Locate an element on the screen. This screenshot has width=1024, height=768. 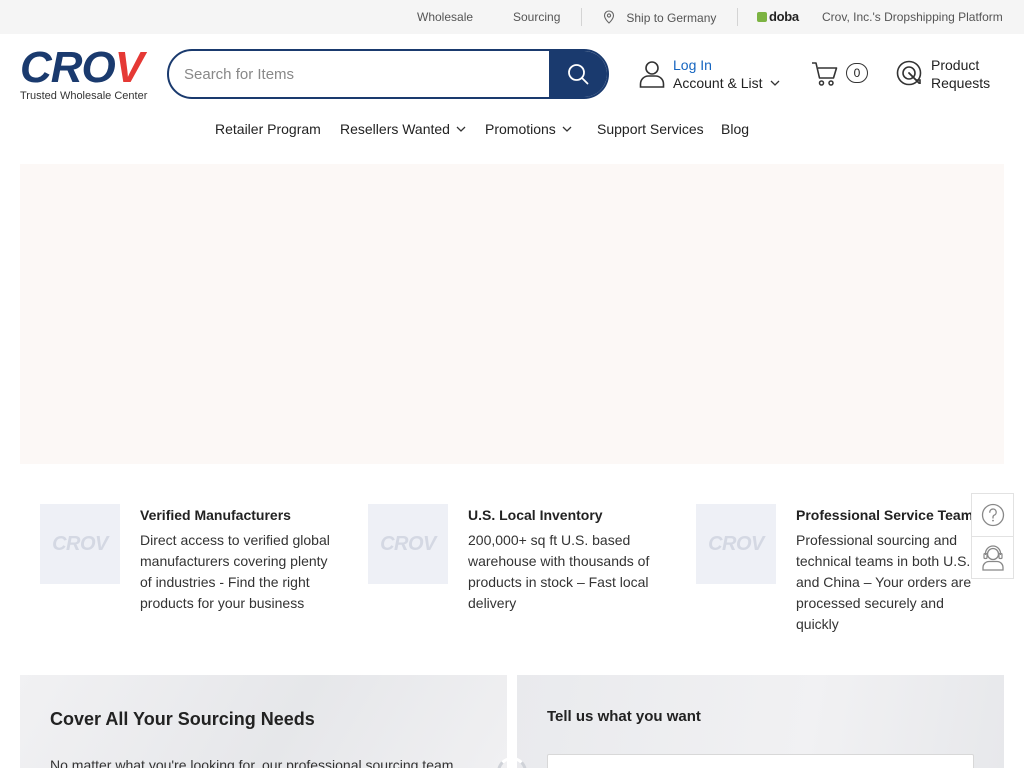
search-input is located at coordinates (360, 74).